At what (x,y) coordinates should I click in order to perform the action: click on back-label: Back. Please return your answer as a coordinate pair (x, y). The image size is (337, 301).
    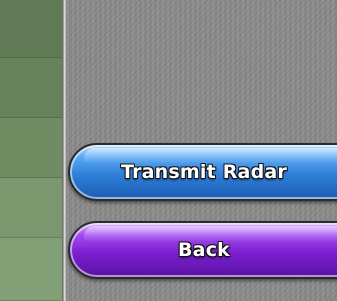
    Looking at the image, I should click on (203, 250).